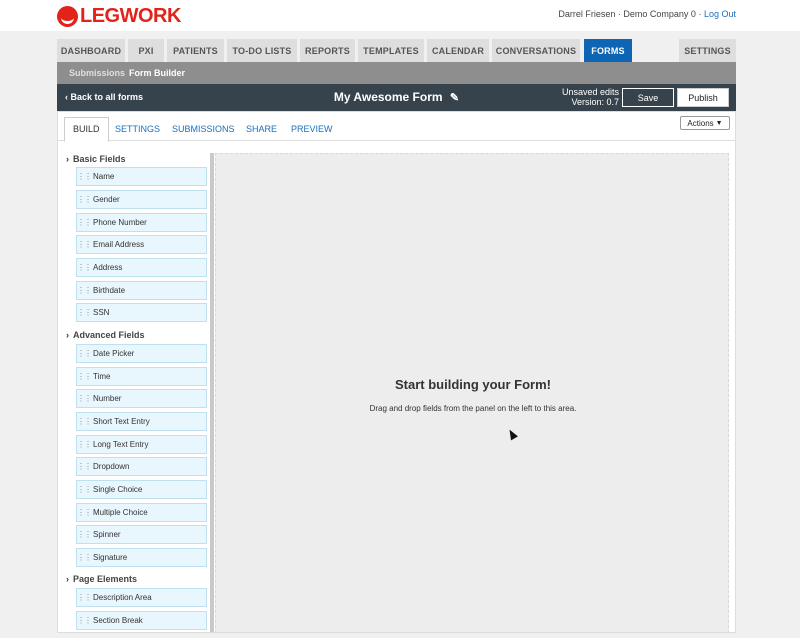  What do you see at coordinates (703, 97) in the screenshot?
I see `publish-button: Publish` at bounding box center [703, 97].